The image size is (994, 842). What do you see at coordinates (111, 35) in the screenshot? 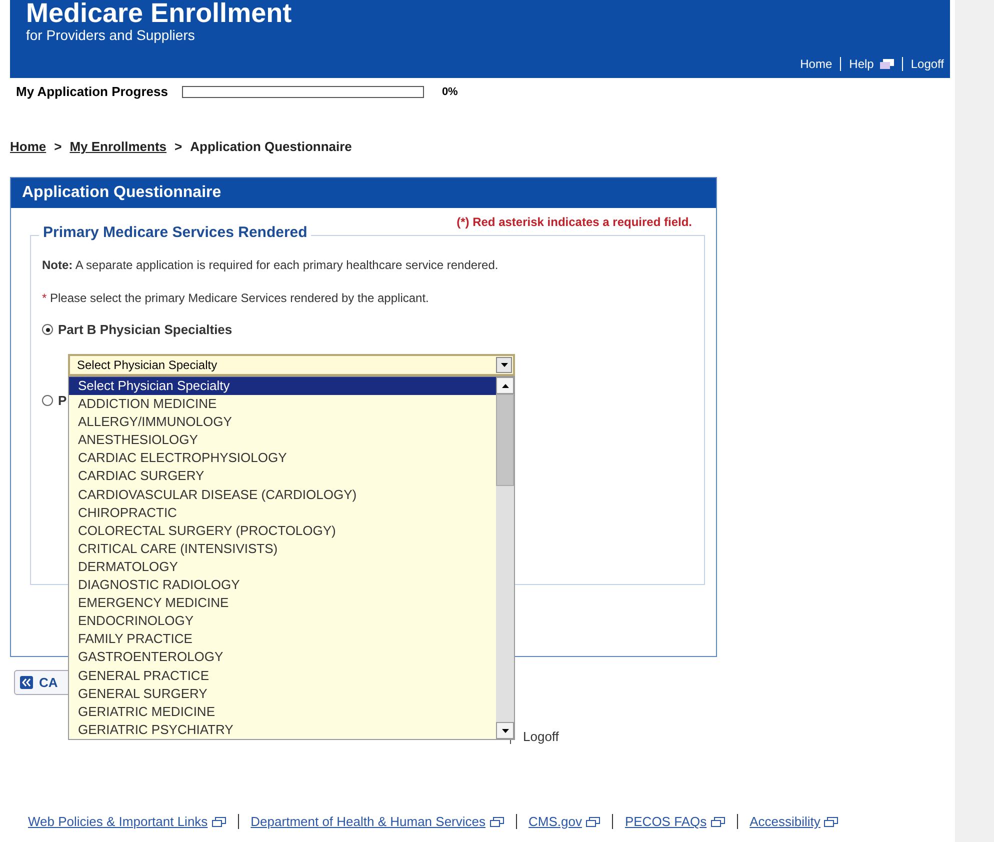
I see `site-subtitle: for Providers and Suppliers` at bounding box center [111, 35].